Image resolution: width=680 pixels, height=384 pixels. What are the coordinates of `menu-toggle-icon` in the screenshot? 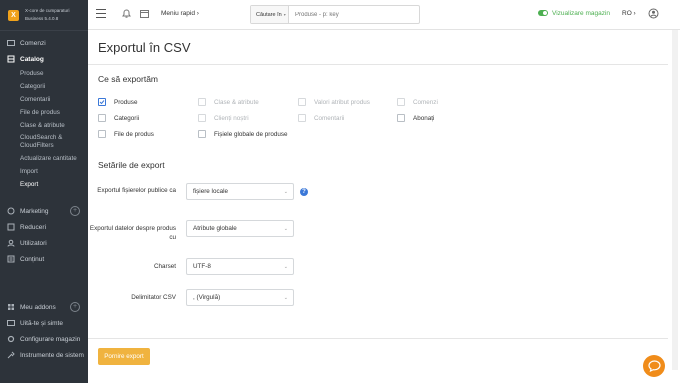 It's located at (101, 14).